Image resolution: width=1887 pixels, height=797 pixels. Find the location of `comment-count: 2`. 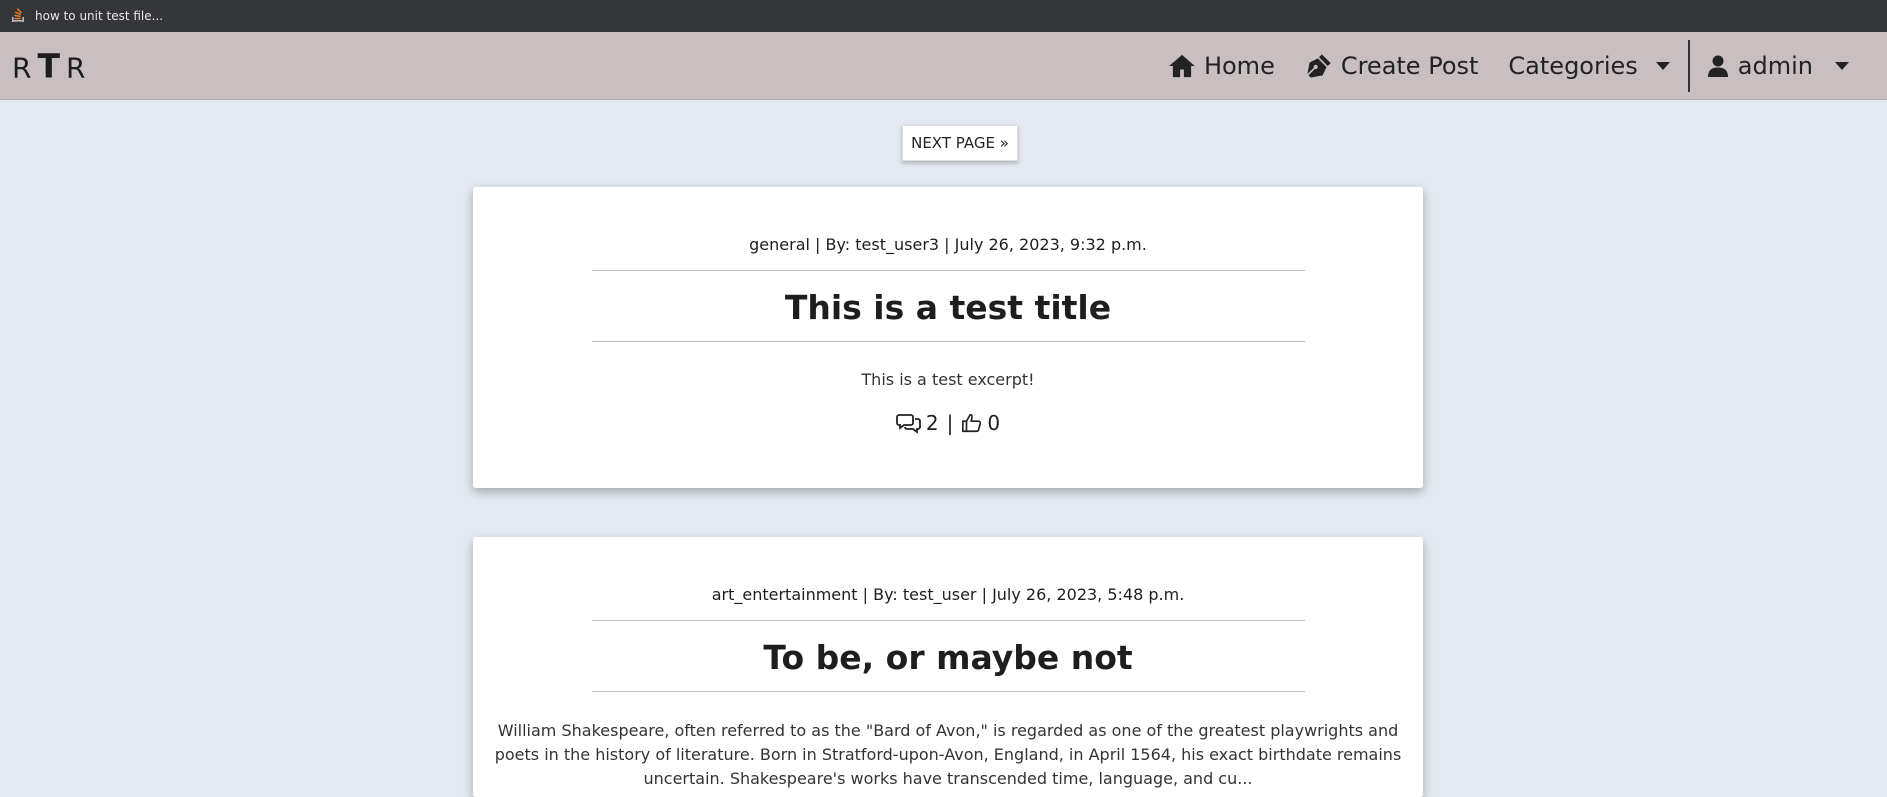

comment-count: 2 is located at coordinates (932, 423).